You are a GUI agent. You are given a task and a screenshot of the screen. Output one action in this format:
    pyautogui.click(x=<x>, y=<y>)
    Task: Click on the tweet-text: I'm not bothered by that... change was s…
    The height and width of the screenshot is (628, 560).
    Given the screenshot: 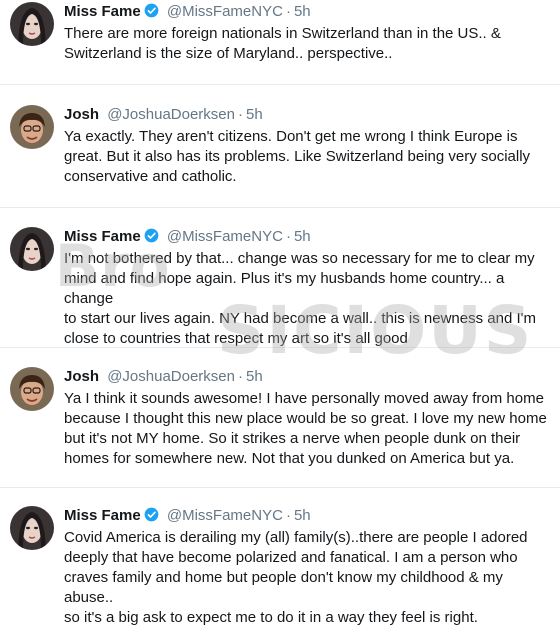 What is the action you would take?
    pyautogui.click(x=308, y=299)
    